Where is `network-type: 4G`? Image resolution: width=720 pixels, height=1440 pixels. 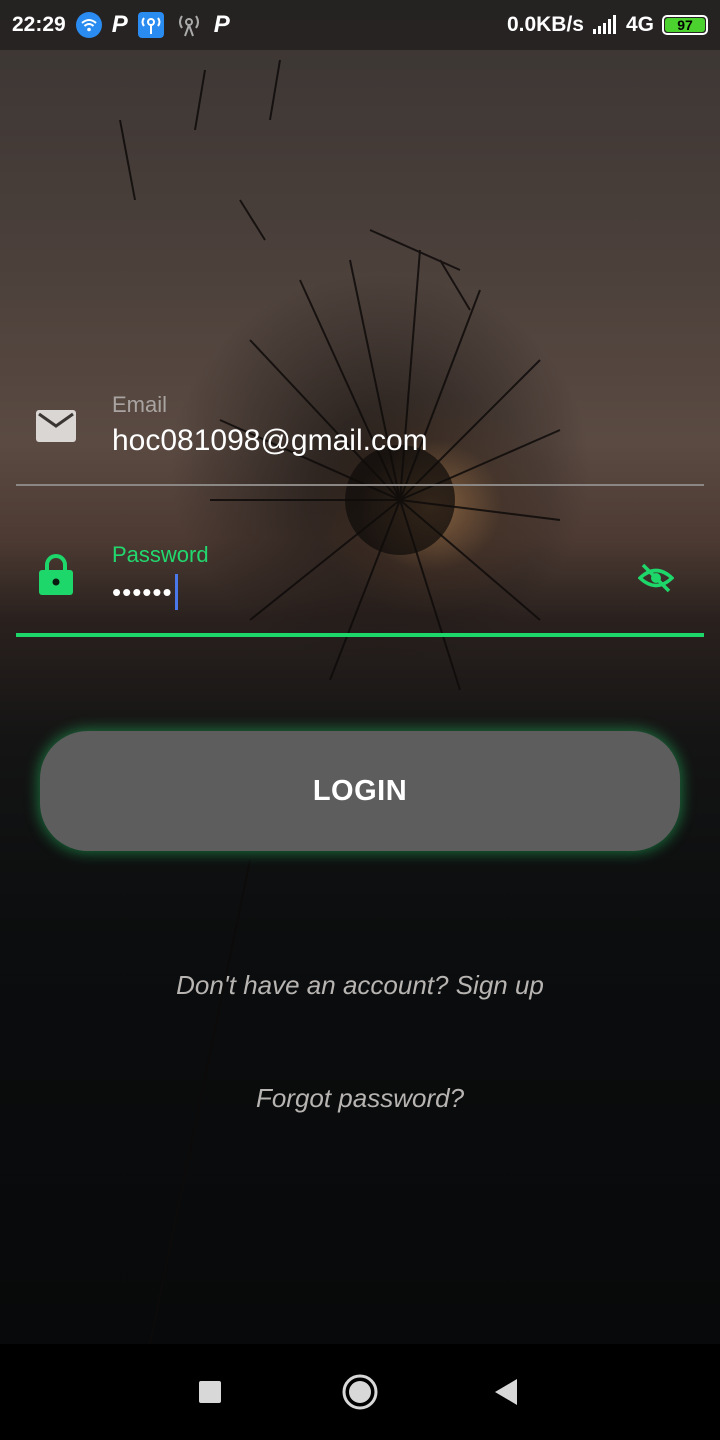
network-type: 4G is located at coordinates (639, 24).